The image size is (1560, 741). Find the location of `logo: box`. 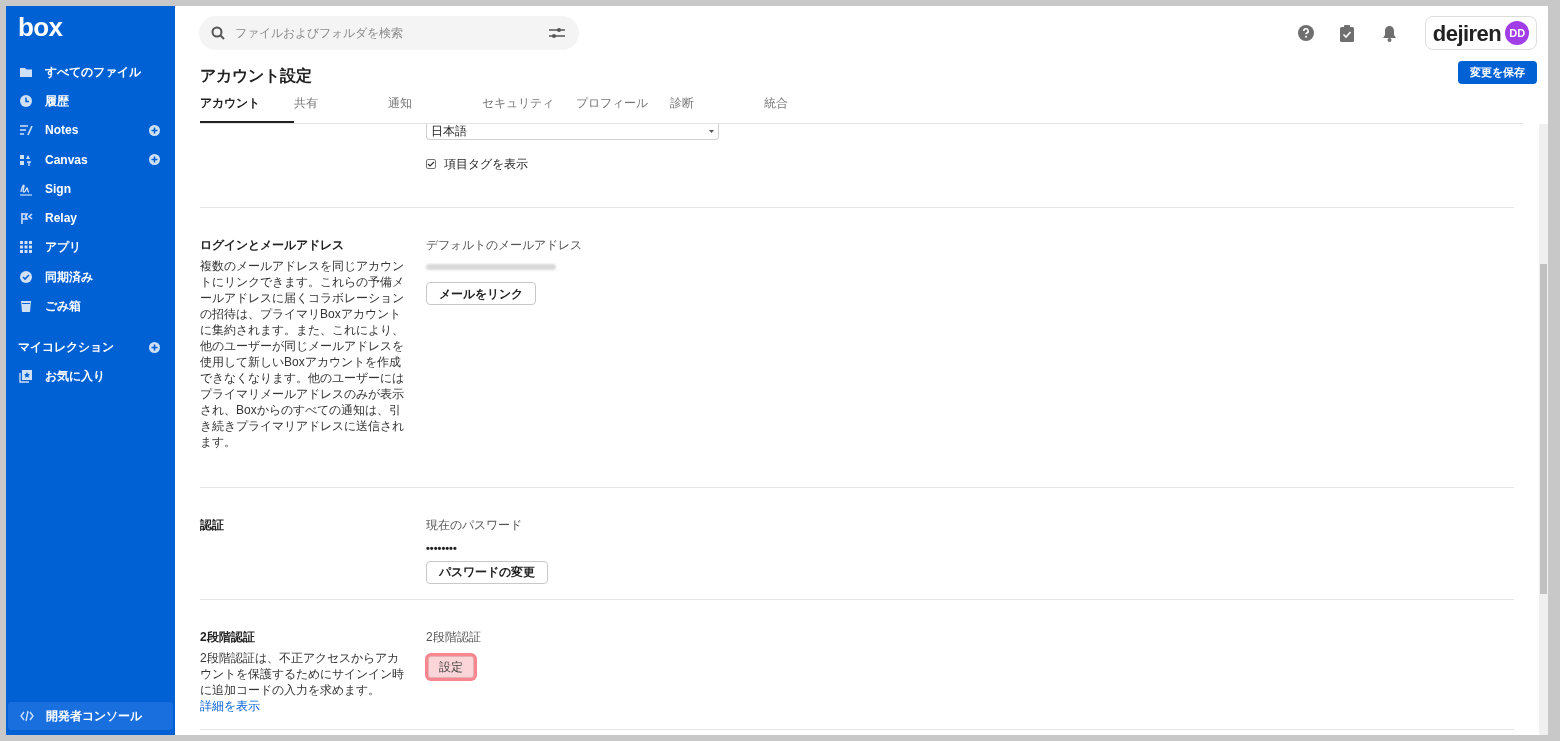

logo: box is located at coordinates (40, 27).